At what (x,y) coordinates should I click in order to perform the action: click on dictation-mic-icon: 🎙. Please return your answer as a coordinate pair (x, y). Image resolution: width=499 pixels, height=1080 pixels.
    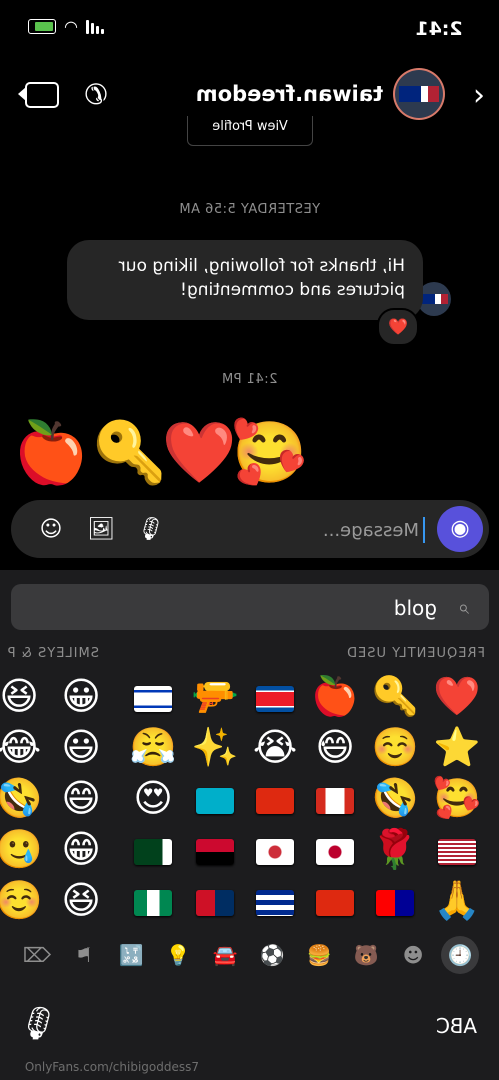
    Looking at the image, I should click on (38, 1023).